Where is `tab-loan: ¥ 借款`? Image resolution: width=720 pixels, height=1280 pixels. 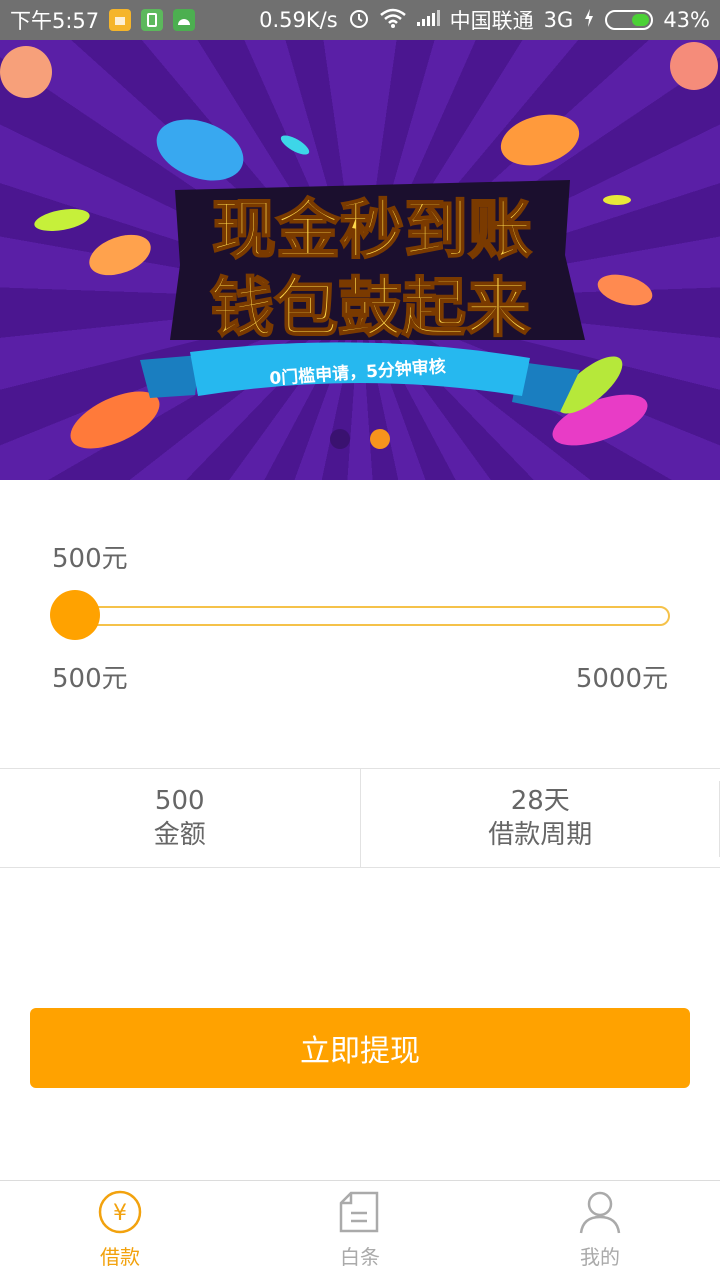 tab-loan: ¥ 借款 is located at coordinates (120, 1230).